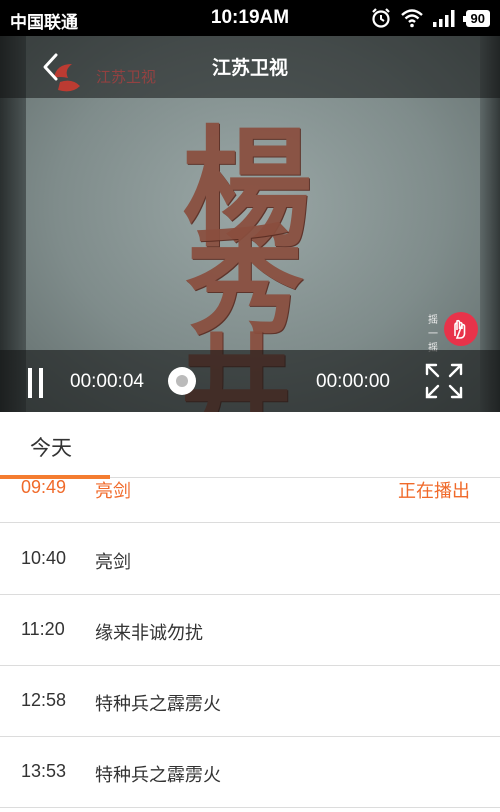 The height and width of the screenshot is (812, 500). I want to click on shake-hand-icon, so click(461, 329).